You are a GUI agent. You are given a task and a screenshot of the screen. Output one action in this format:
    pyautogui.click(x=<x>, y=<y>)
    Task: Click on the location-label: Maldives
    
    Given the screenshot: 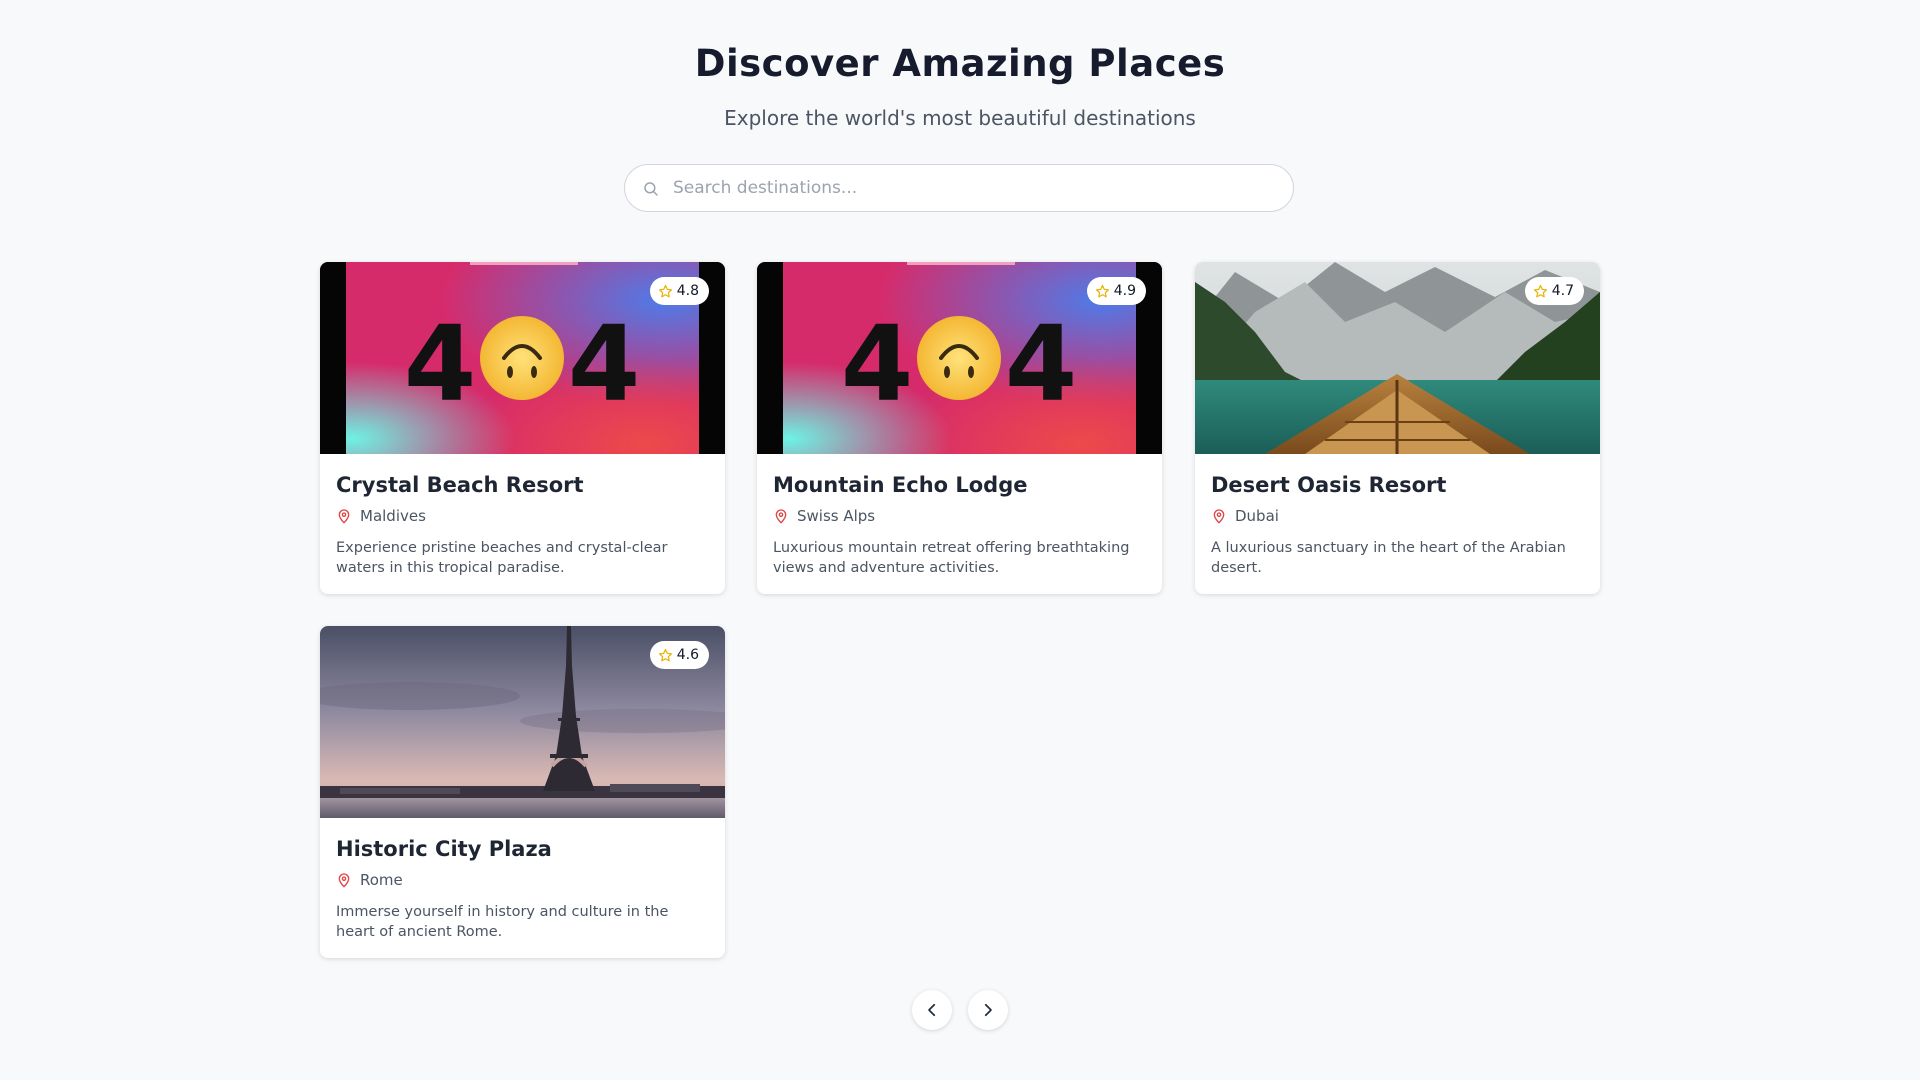 What is the action you would take?
    pyautogui.click(x=393, y=516)
    